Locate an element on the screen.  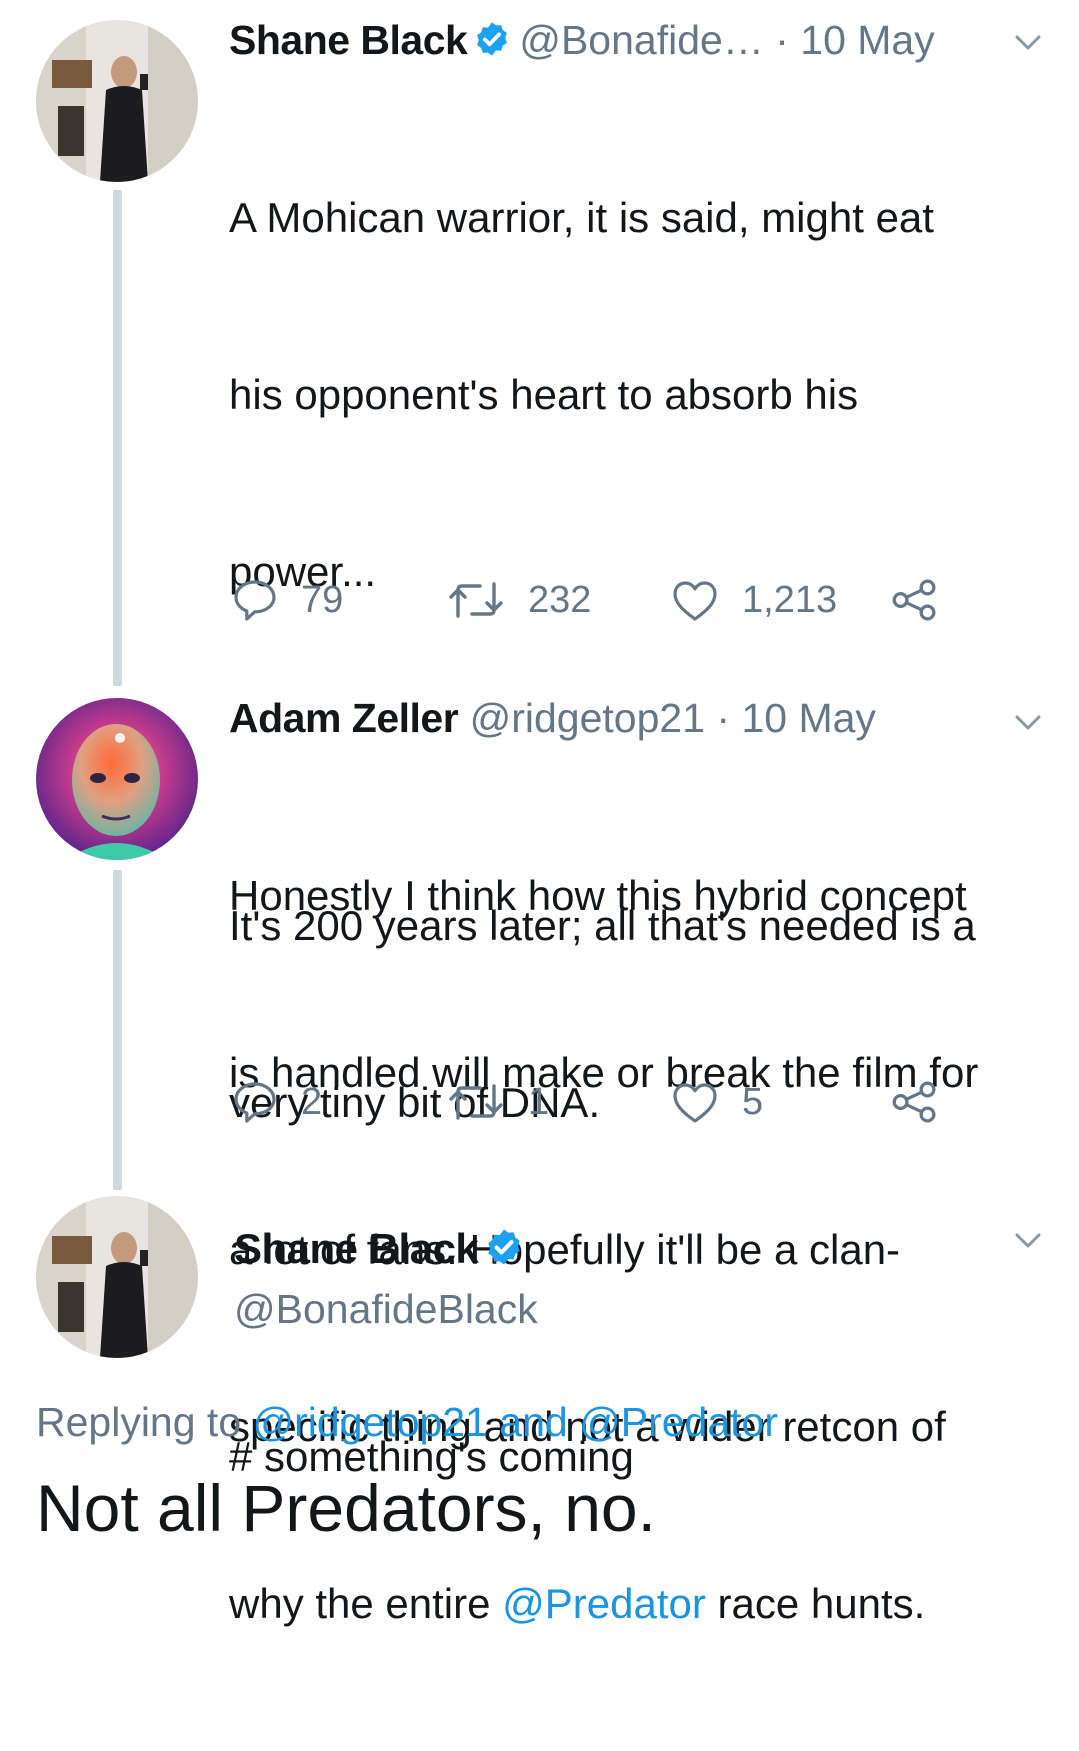
tweet-header: Adam Zeller @ridgetop21 · 10 May is located at coordinates (552, 718).